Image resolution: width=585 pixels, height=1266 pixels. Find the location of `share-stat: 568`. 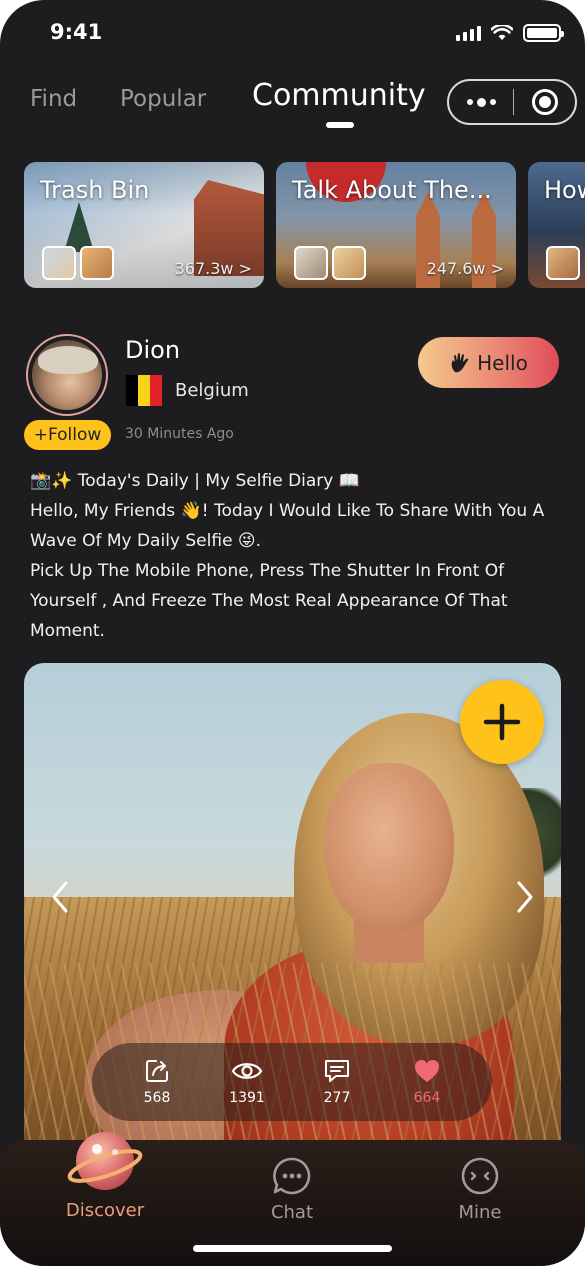

share-stat: 568 is located at coordinates (157, 1082).